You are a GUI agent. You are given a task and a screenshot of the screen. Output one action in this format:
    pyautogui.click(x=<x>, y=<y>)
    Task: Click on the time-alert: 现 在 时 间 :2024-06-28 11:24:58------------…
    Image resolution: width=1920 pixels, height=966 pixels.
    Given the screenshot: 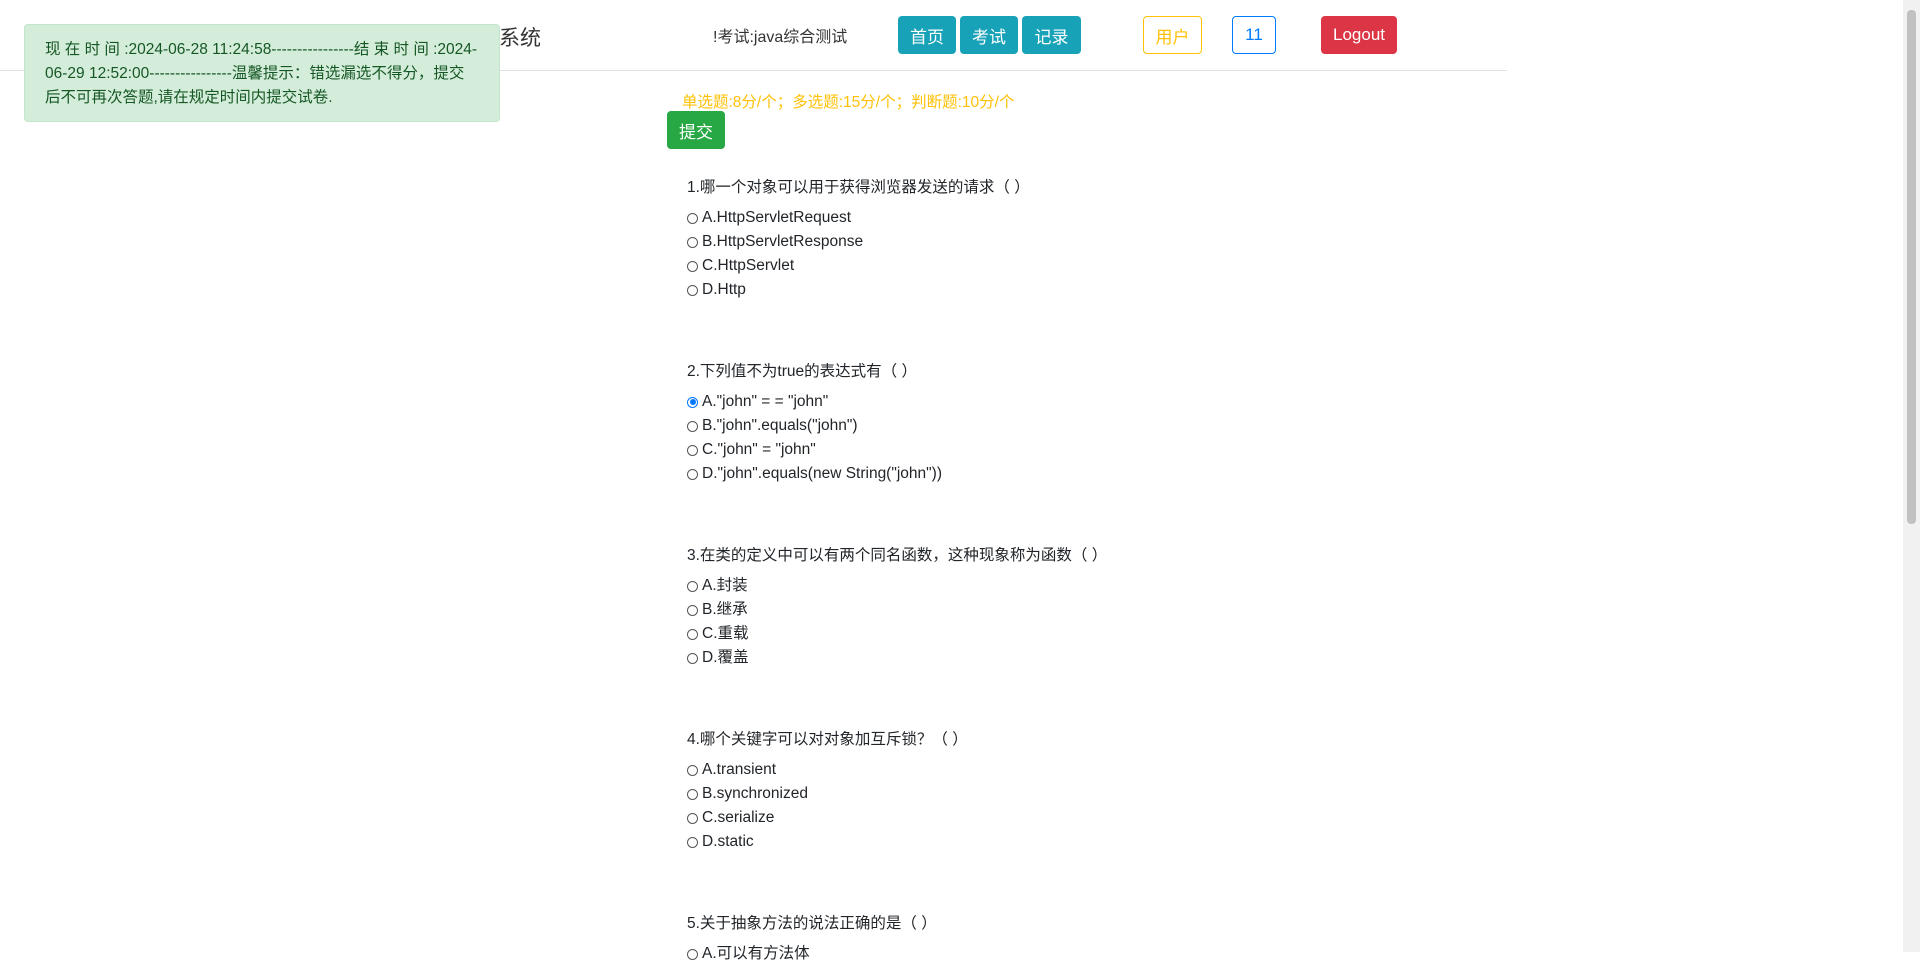 What is the action you would take?
    pyautogui.click(x=262, y=73)
    